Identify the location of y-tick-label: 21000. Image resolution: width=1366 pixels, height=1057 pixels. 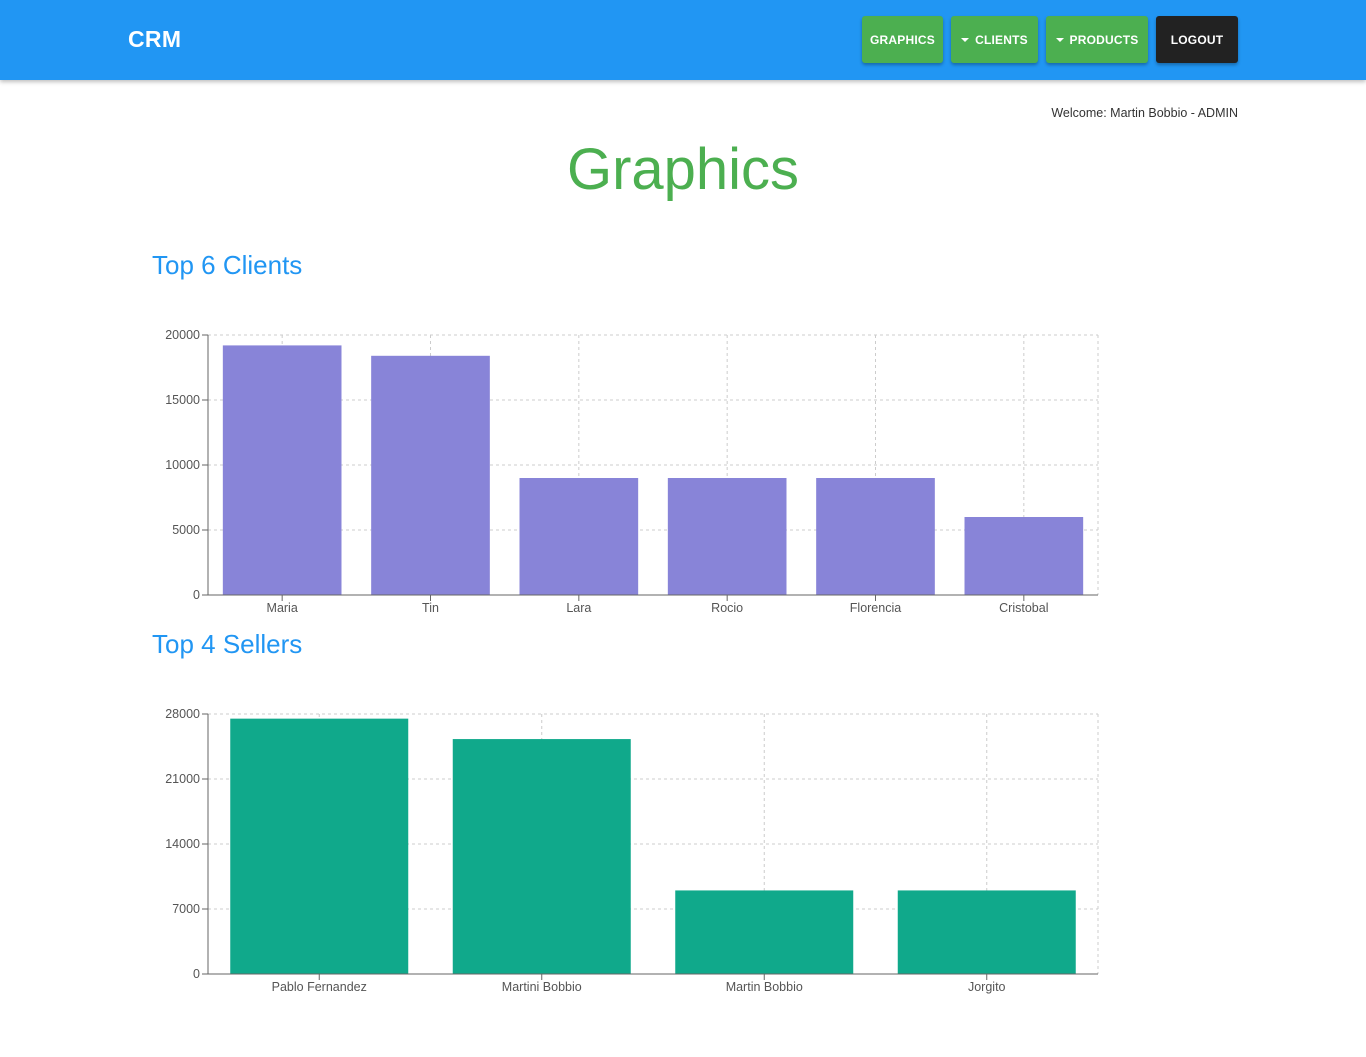
(182, 779).